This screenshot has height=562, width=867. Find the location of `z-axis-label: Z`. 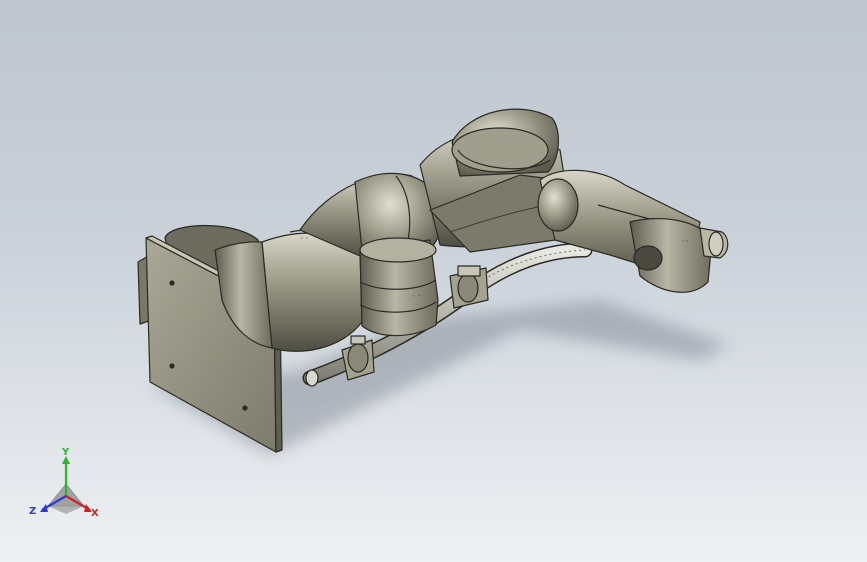

z-axis-label: Z is located at coordinates (32, 511).